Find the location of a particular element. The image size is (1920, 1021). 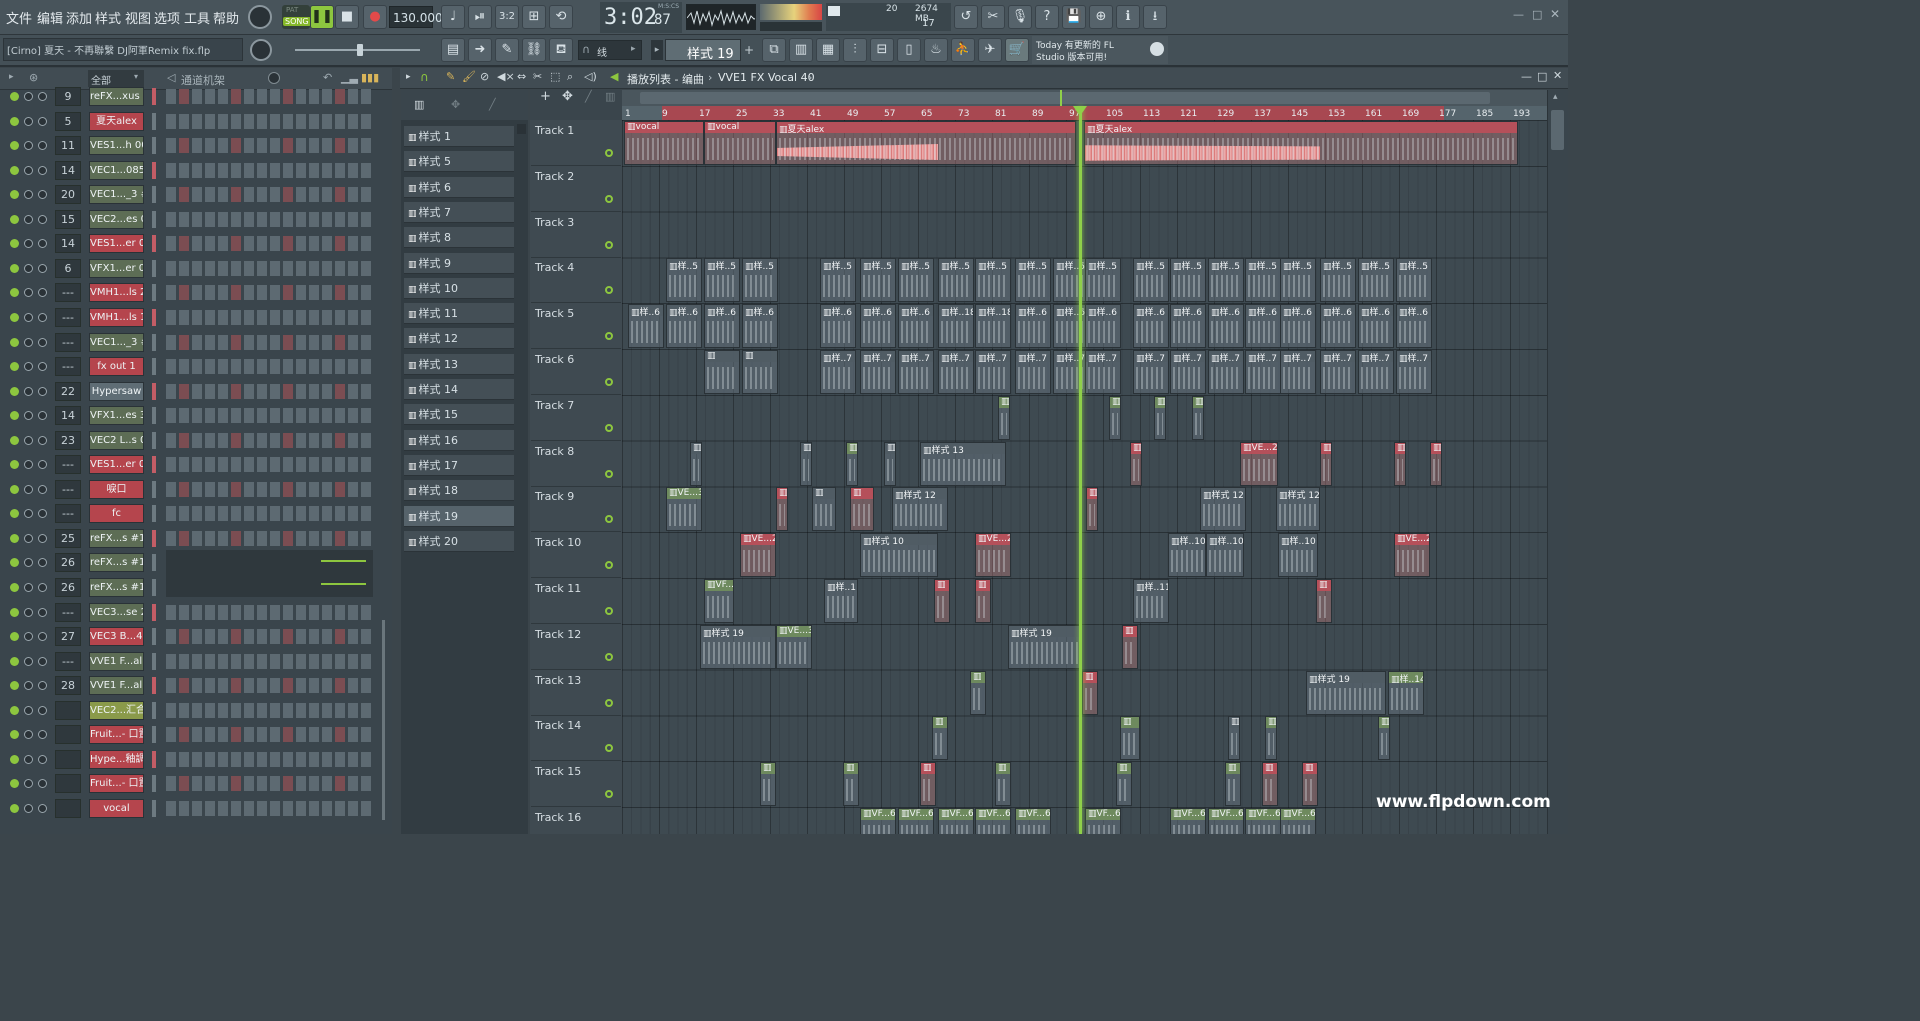

track-header: Track 14 is located at coordinates (576, 739).